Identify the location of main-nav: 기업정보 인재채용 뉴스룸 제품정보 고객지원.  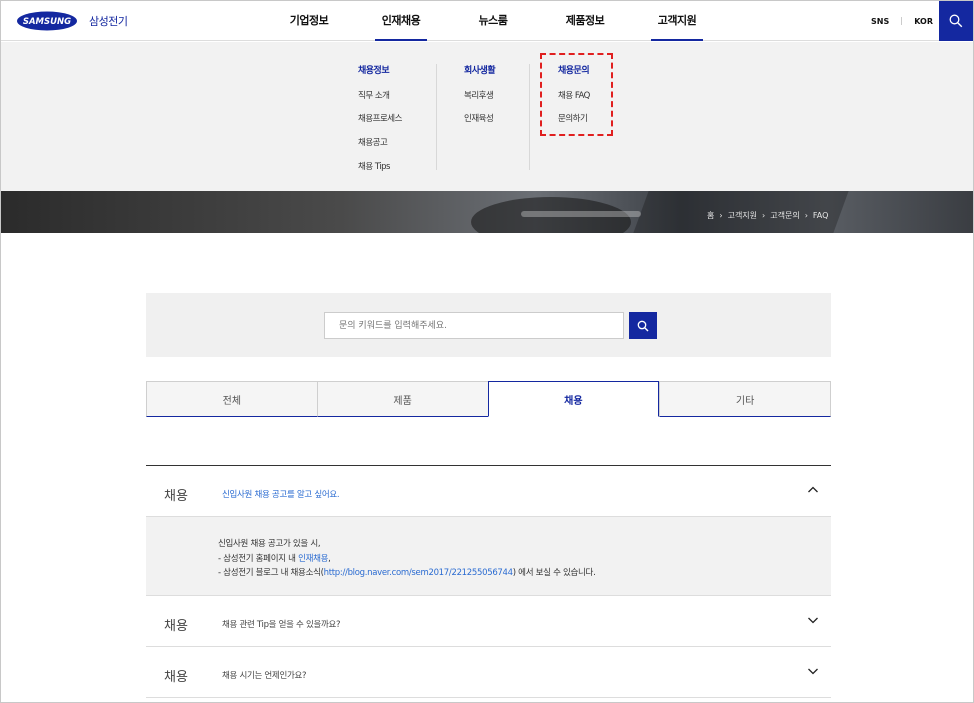
(493, 21).